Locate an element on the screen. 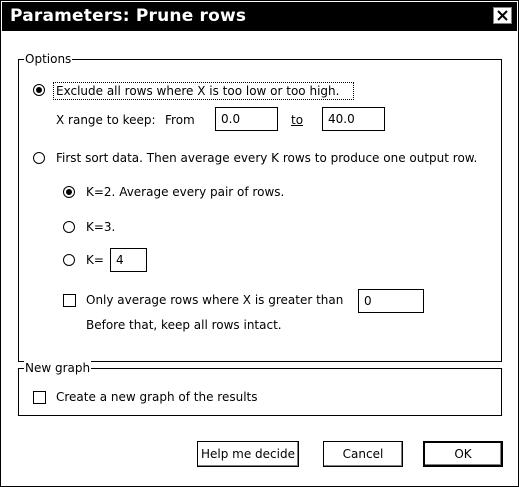 Image resolution: width=519 pixels, height=487 pixels. ok-button: OK is located at coordinates (463, 454).